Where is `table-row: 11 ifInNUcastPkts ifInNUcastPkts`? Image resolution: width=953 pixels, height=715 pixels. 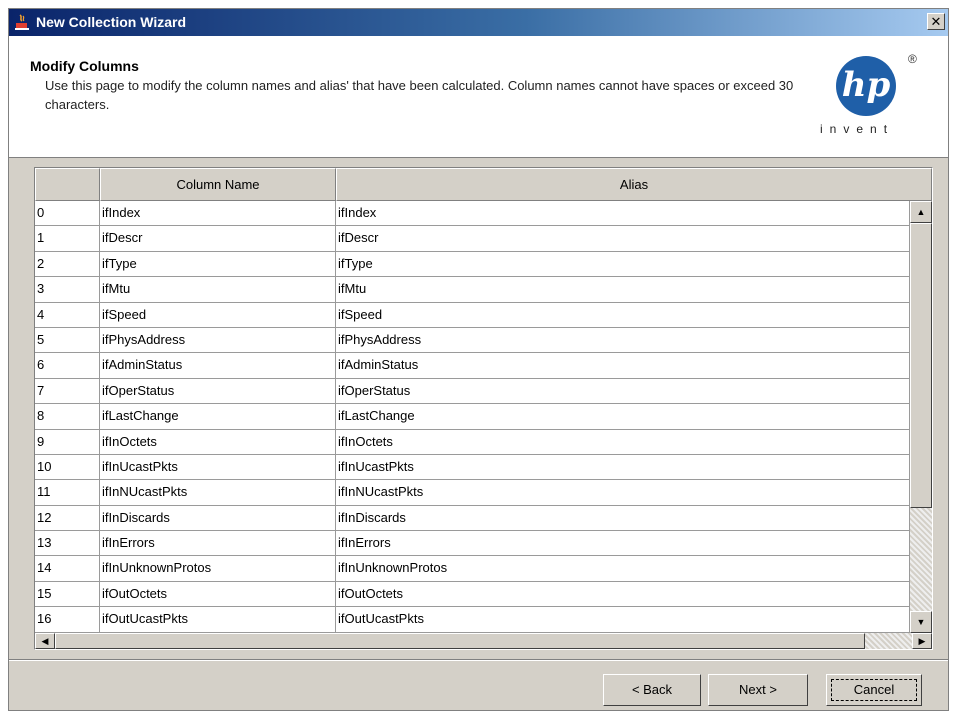 table-row: 11 ifInNUcastPkts ifInNUcastPkts is located at coordinates (472, 493).